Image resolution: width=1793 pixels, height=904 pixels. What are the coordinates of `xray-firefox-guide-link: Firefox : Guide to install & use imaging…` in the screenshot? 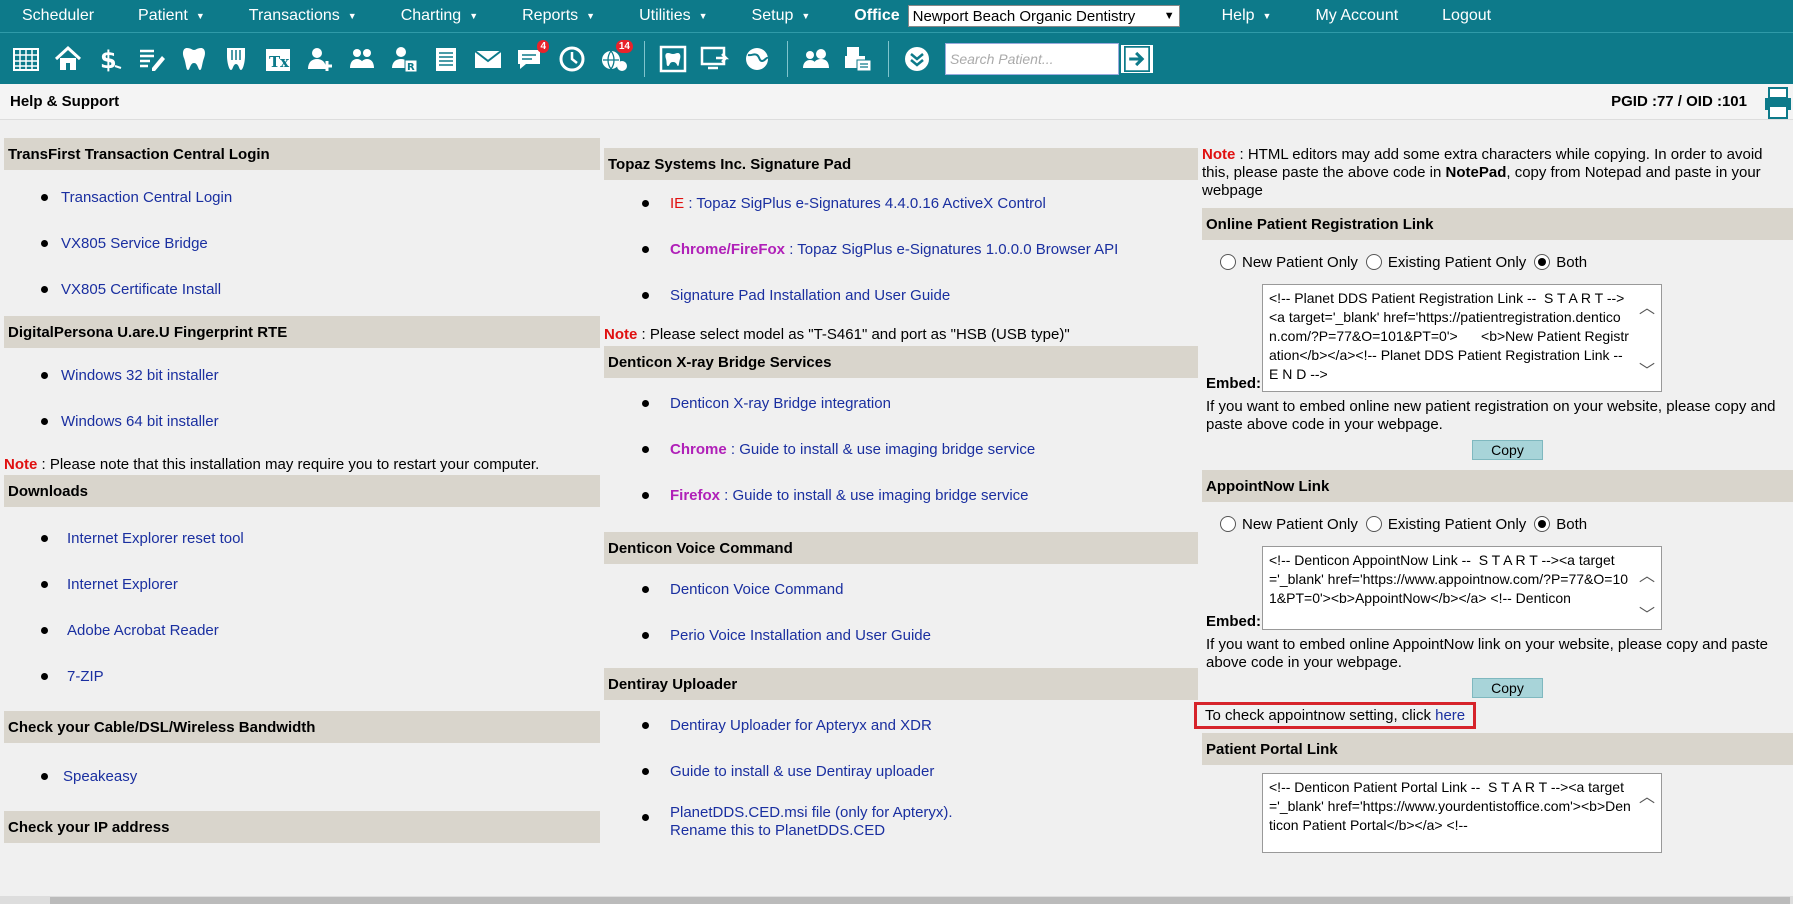 It's located at (849, 495).